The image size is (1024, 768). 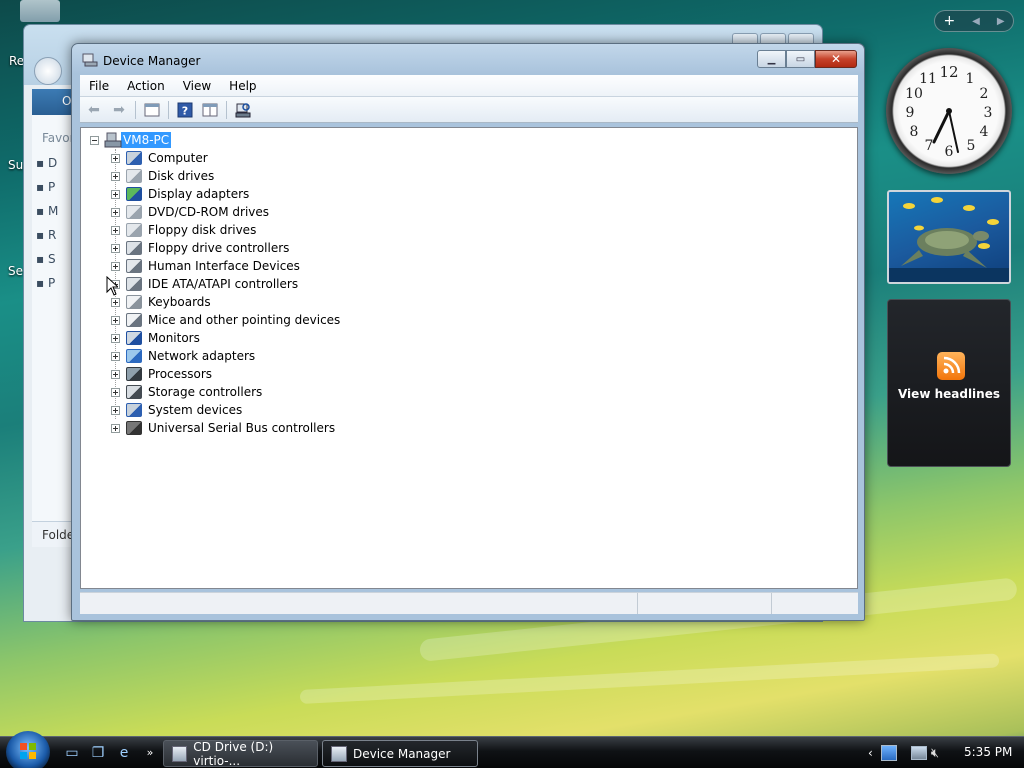 I want to click on properties-view-button, so click(x=152, y=110).